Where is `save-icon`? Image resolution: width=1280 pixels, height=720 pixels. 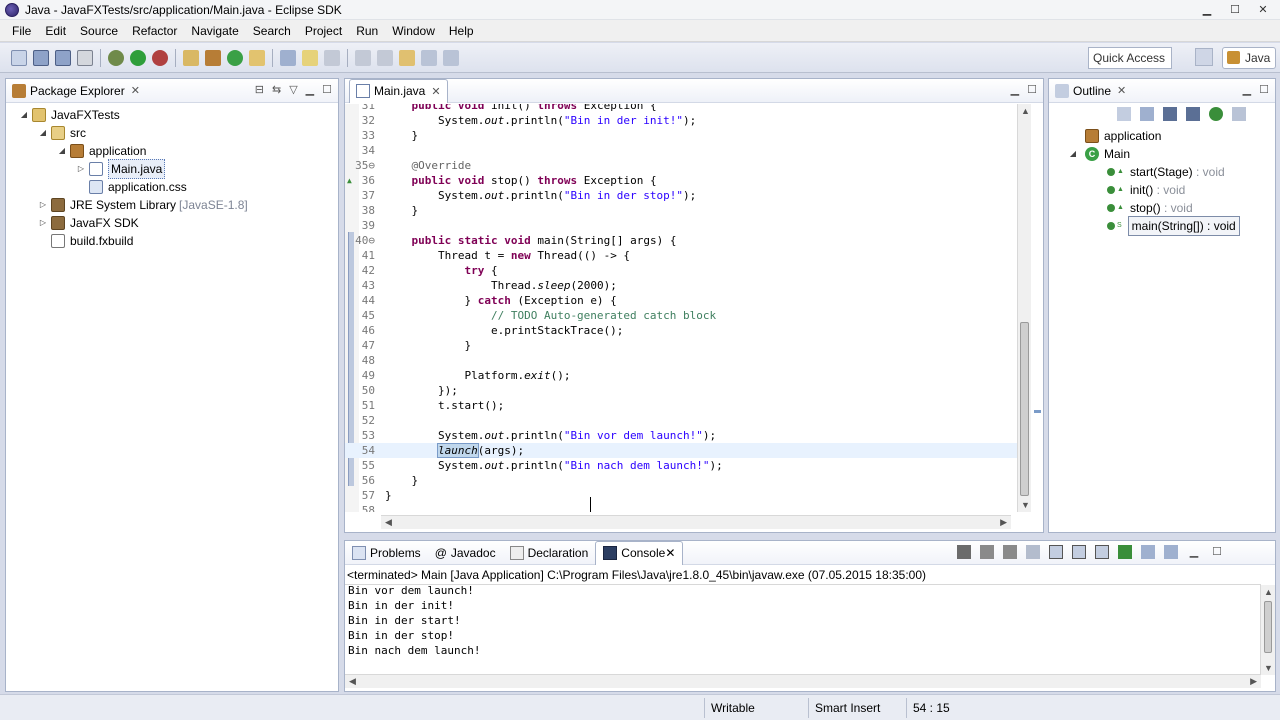 save-icon is located at coordinates (41, 57).